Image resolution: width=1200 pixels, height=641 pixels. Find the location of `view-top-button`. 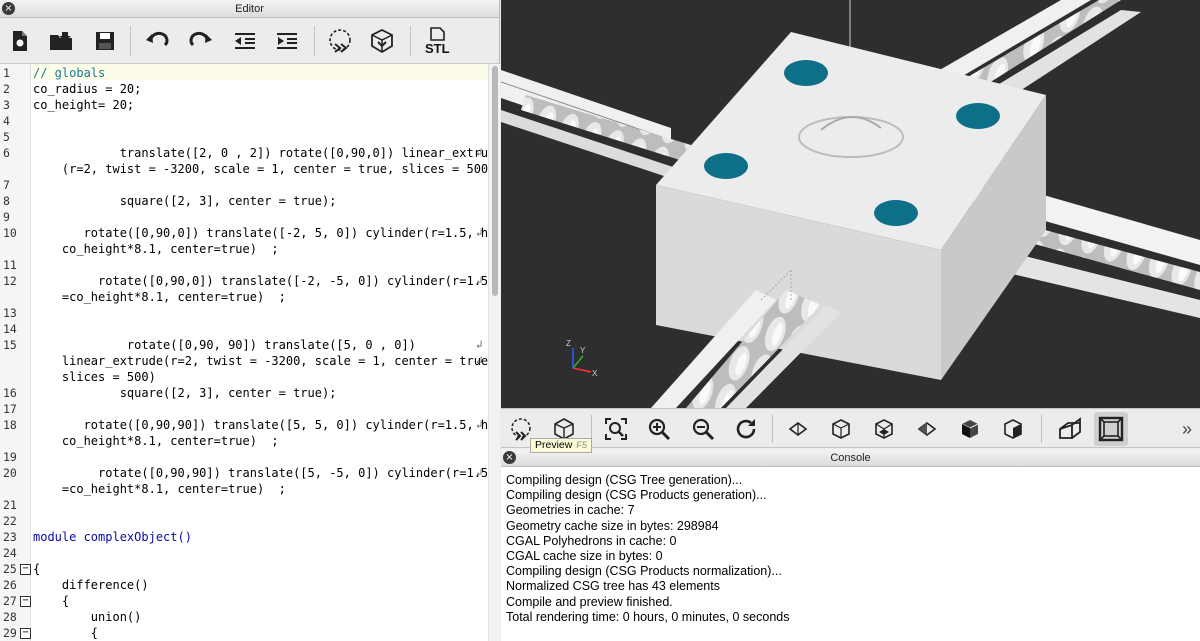

view-top-button is located at coordinates (841, 429).